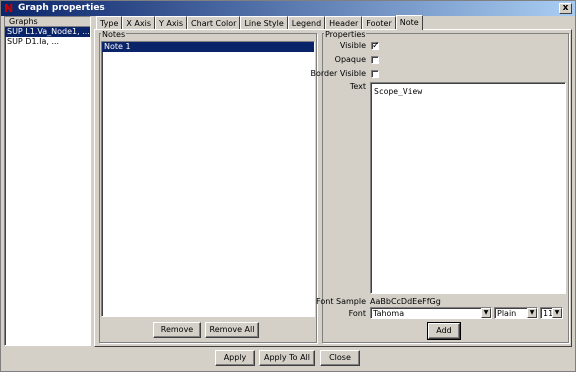 The width and height of the screenshot is (576, 372). What do you see at coordinates (288, 8) in the screenshot?
I see `title-bar: N Graph properties x` at bounding box center [288, 8].